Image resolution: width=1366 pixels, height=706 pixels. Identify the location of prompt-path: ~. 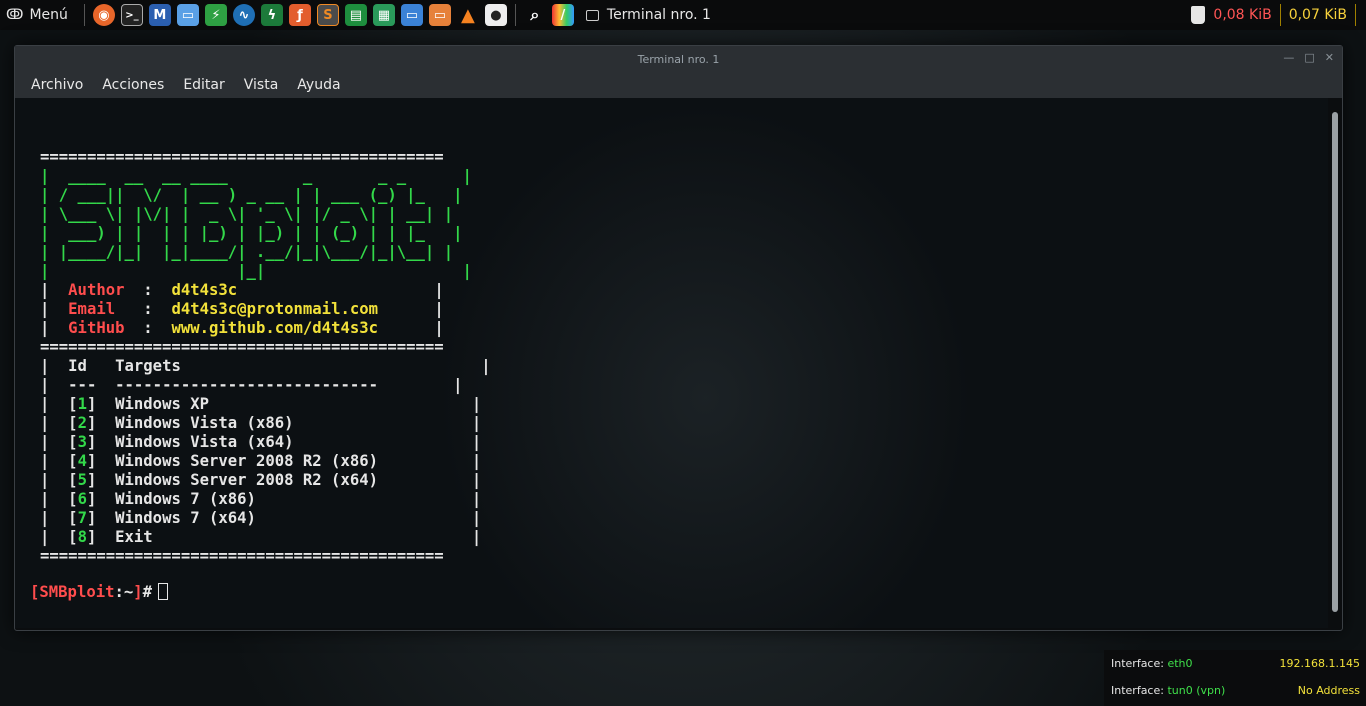
(128, 592).